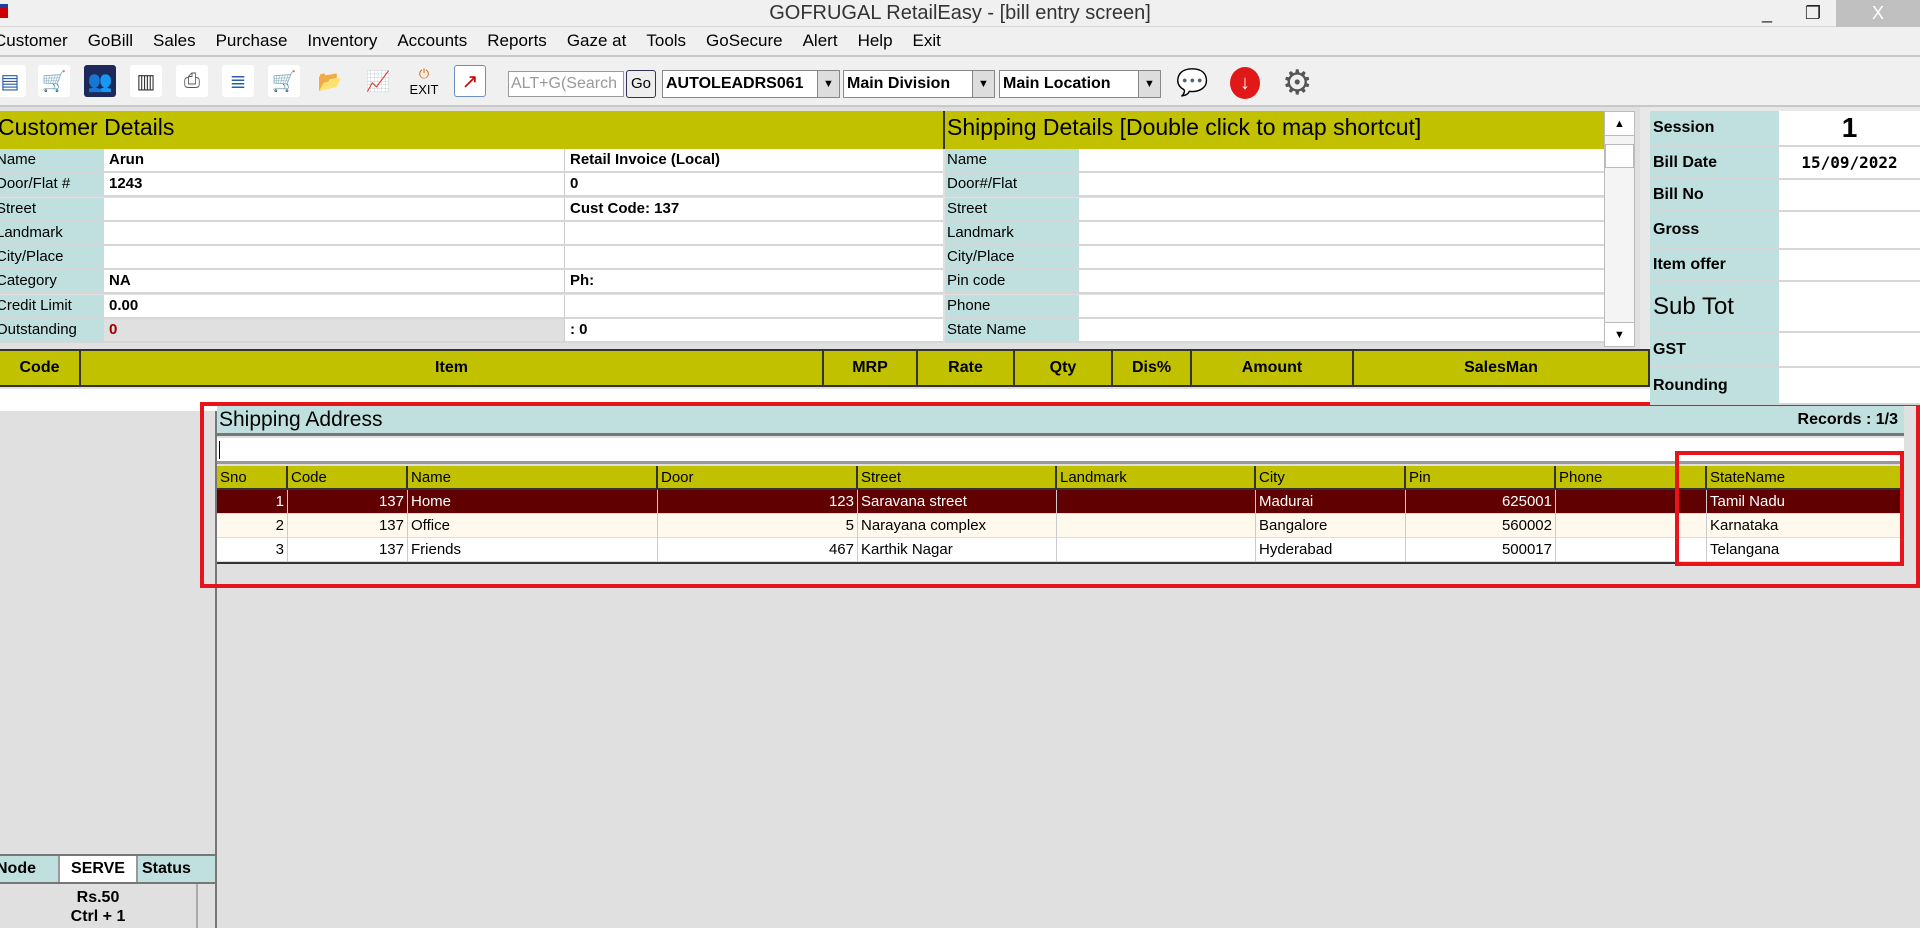 This screenshot has width=1920, height=928. I want to click on column-header-item: Item, so click(452, 368).